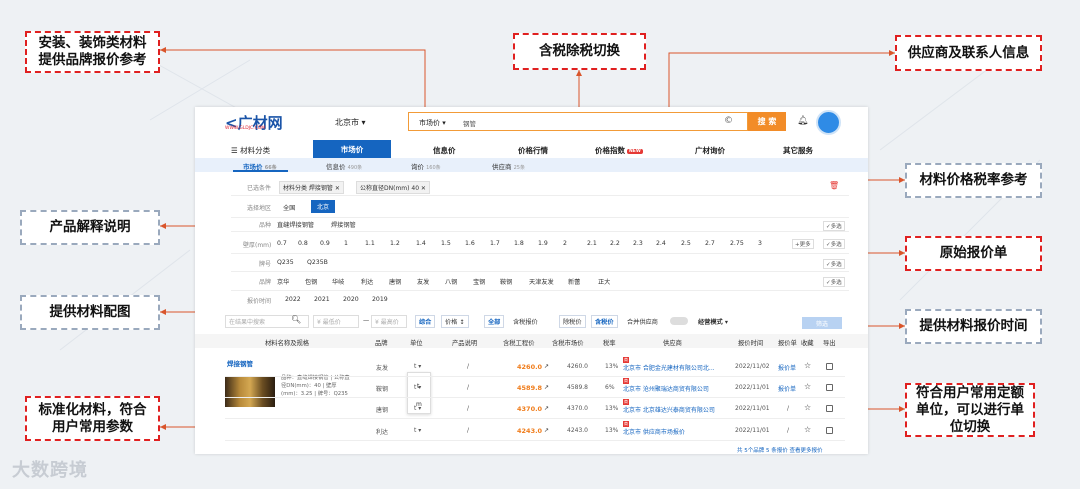  Describe the element at coordinates (446, 243) in the screenshot. I see `spec-option: 1.5` at that location.